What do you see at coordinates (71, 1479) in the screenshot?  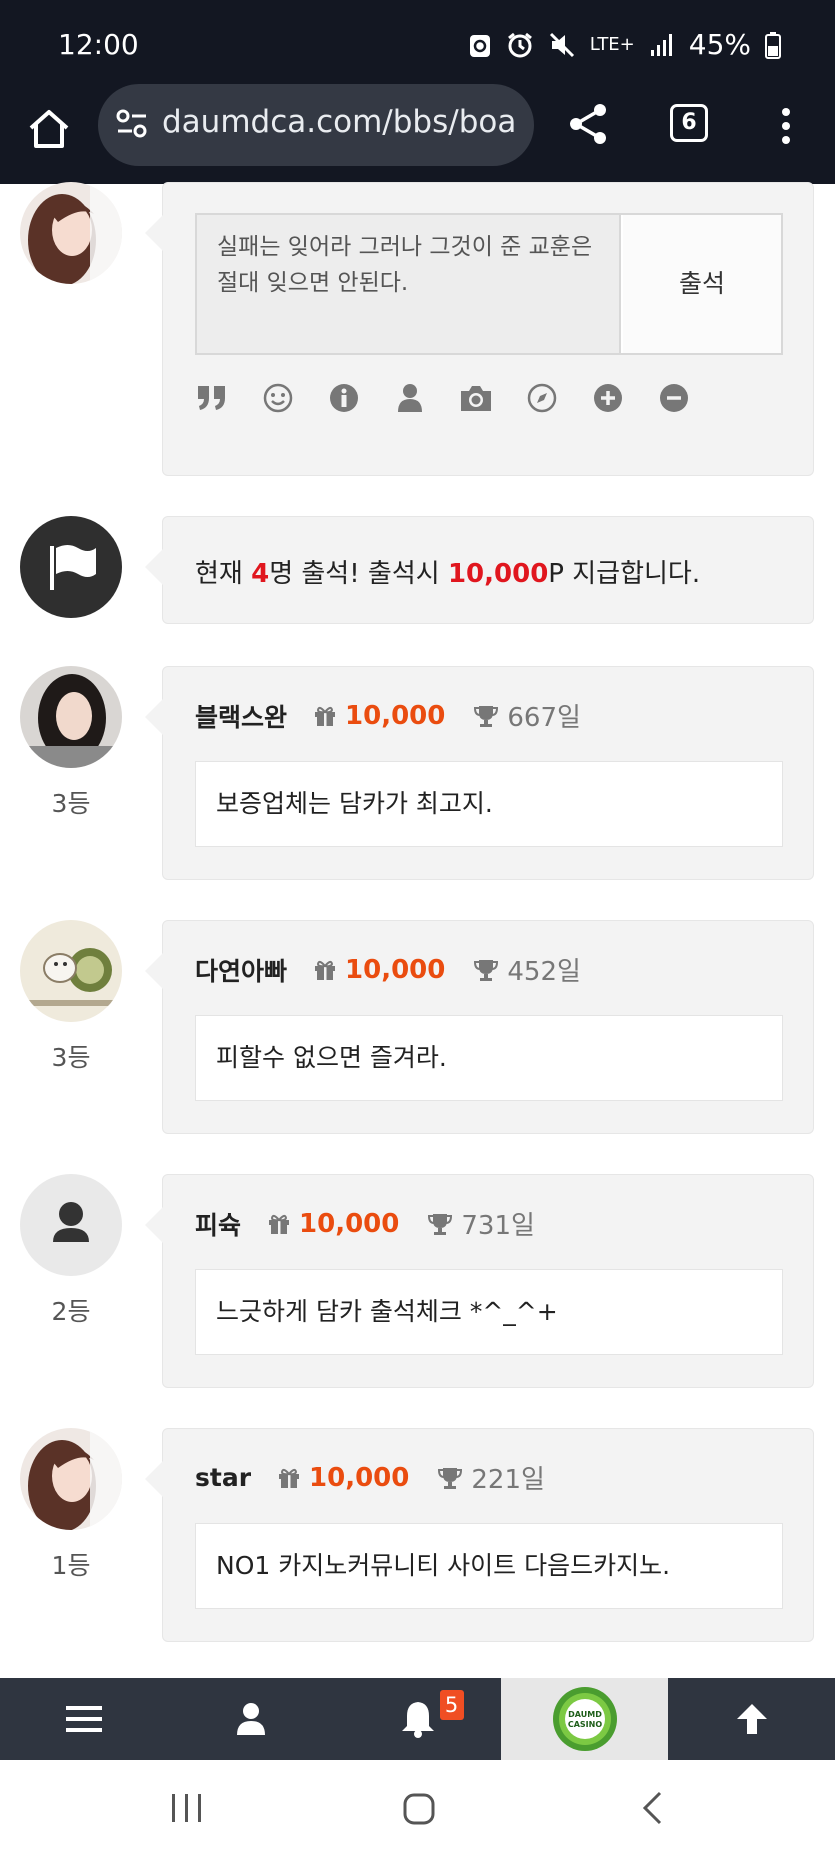 I see `avatar-star` at bounding box center [71, 1479].